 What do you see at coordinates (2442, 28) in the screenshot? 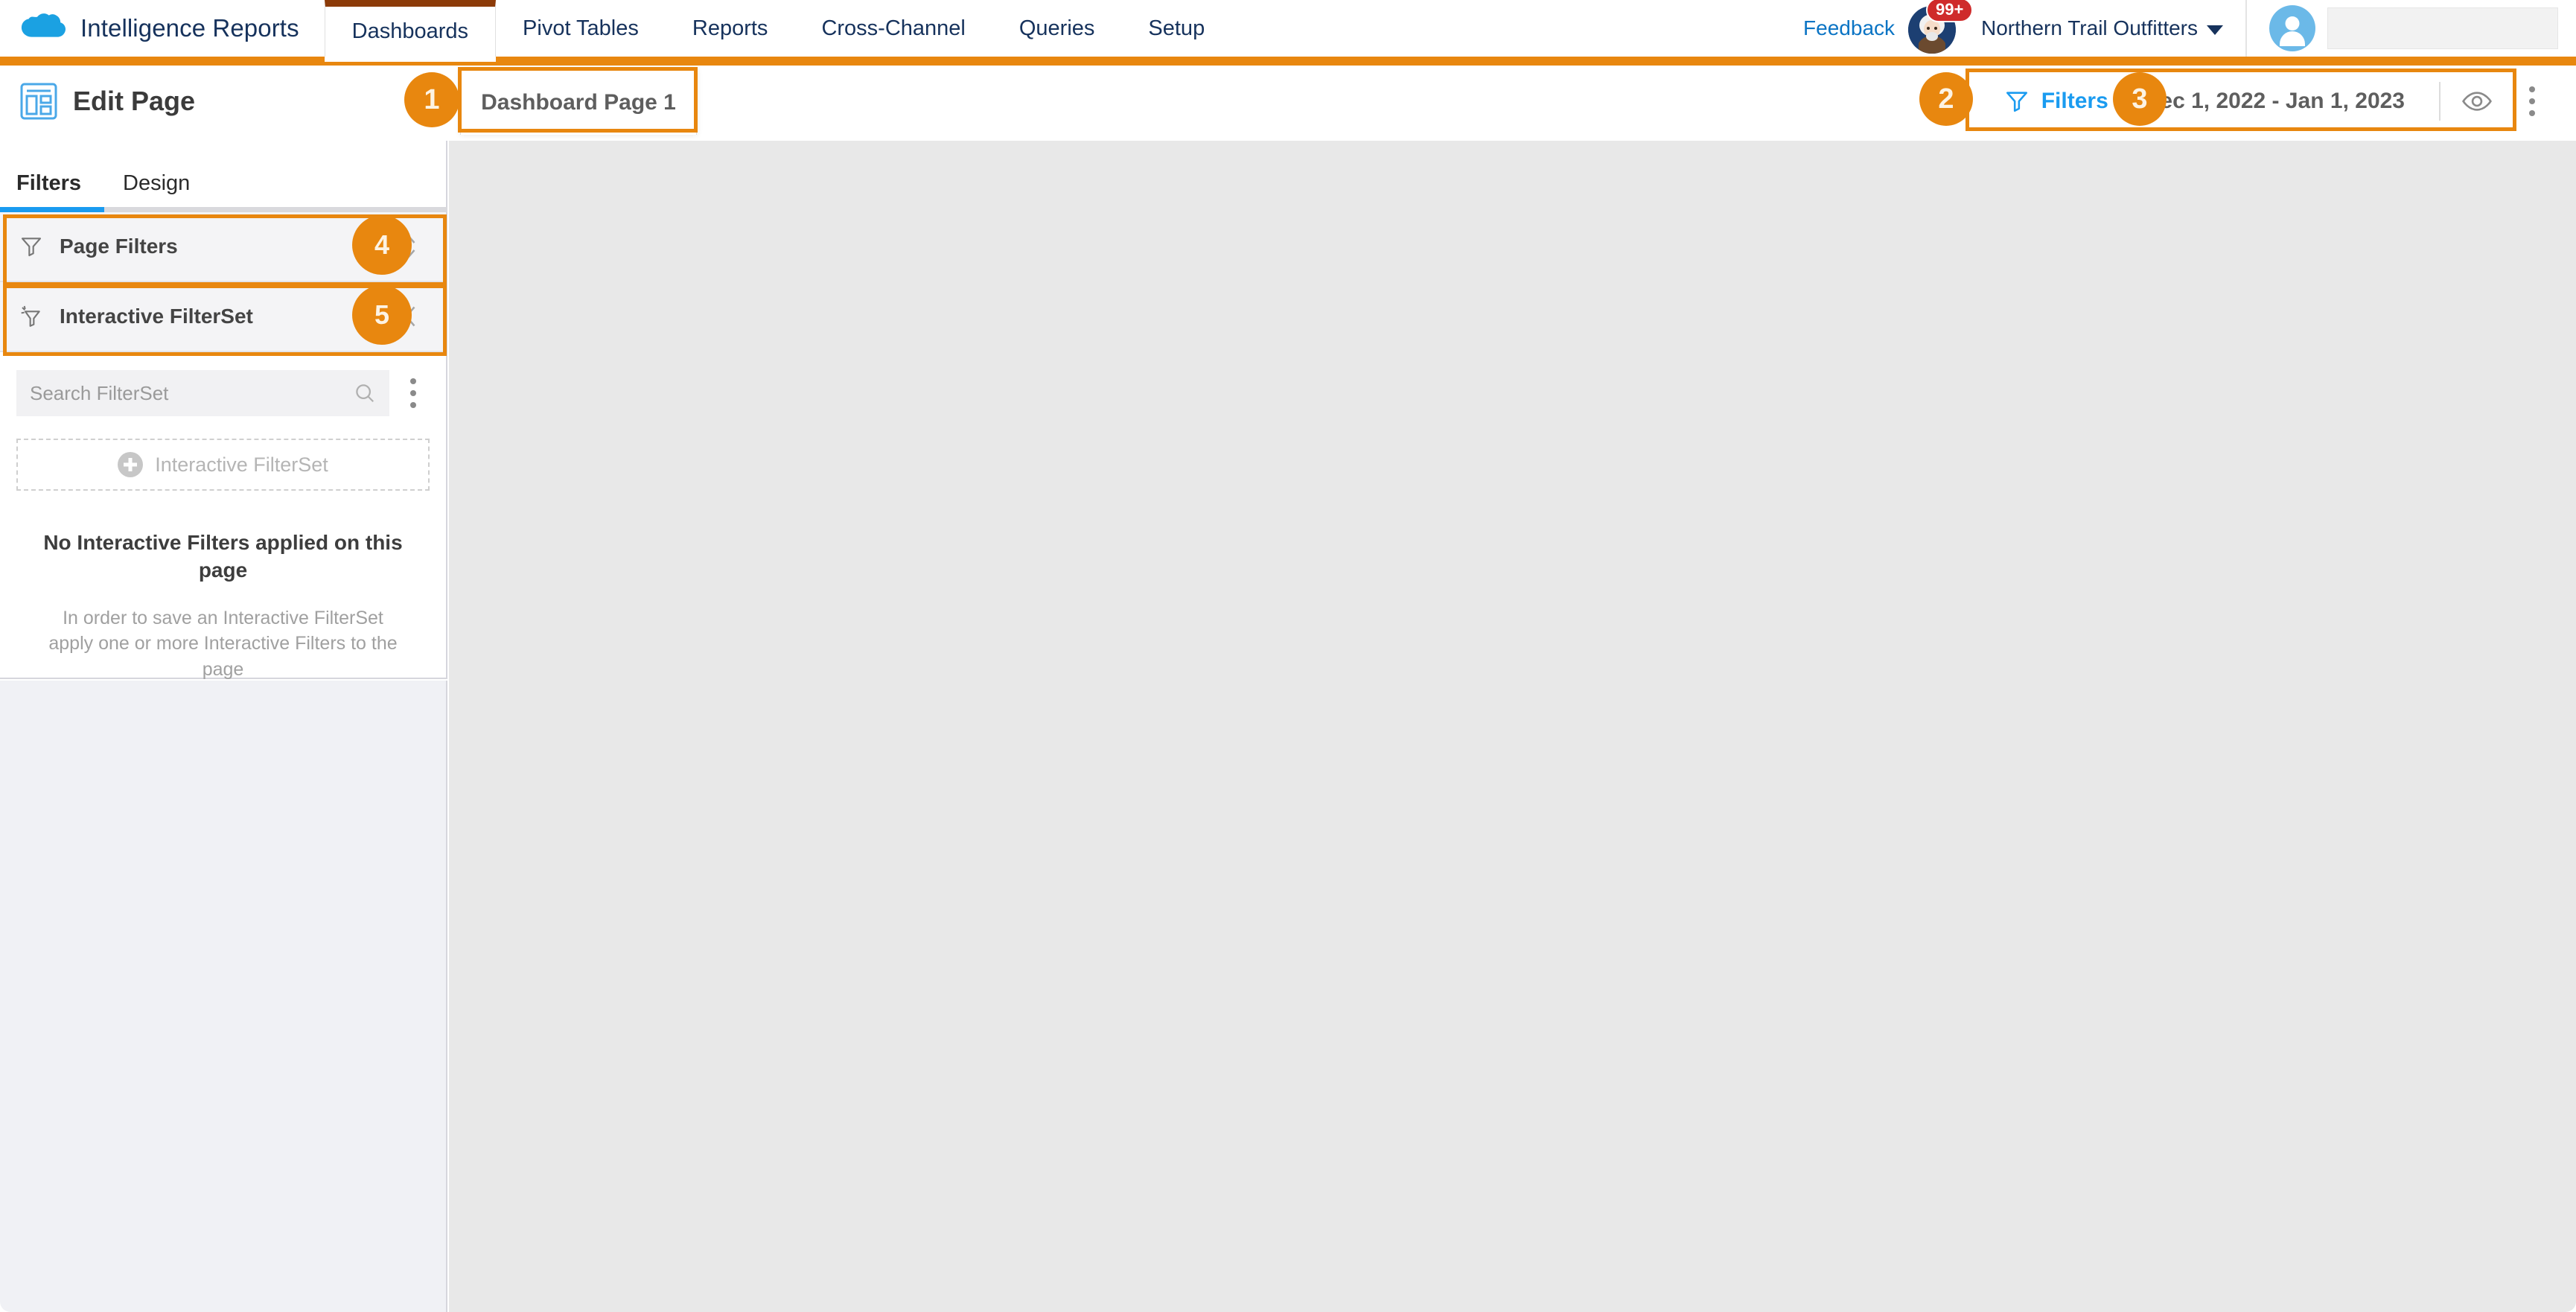
I see `user-name-placeholder` at bounding box center [2442, 28].